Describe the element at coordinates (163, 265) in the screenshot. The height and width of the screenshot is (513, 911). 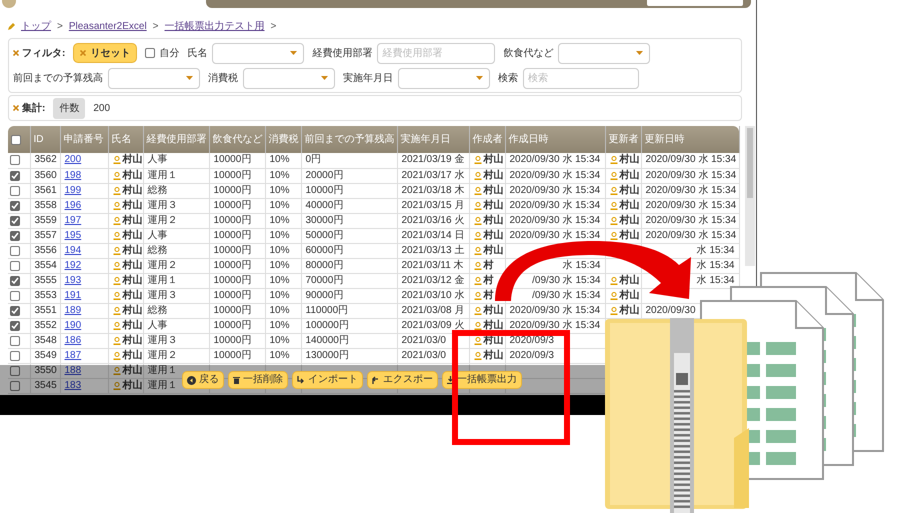
I see `table-cell: 運用２` at that location.